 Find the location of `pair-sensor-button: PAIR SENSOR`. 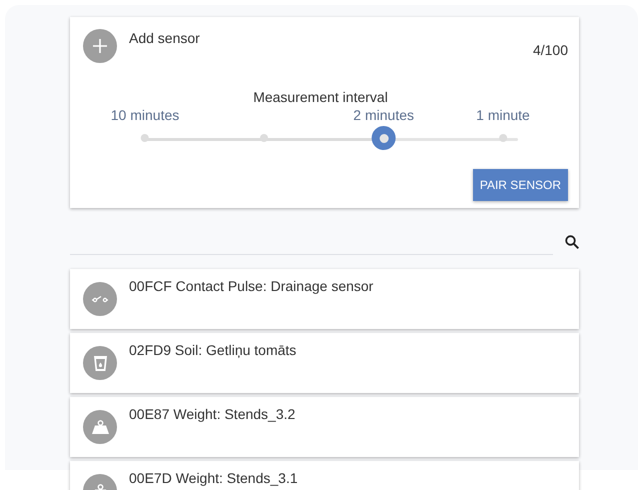

pair-sensor-button: PAIR SENSOR is located at coordinates (520, 185).